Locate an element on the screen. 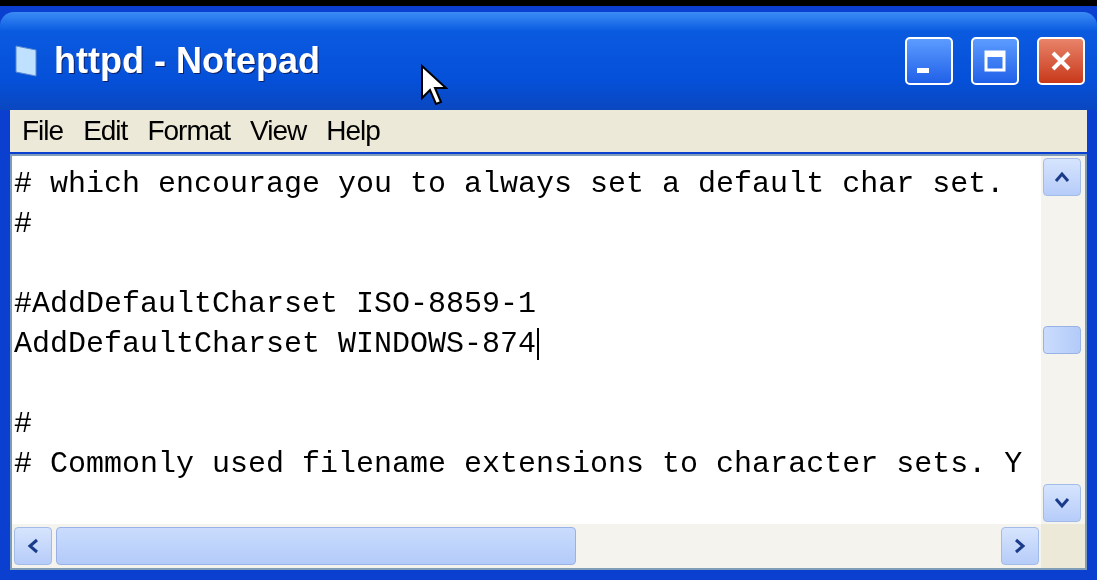 Image resolution: width=1097 pixels, height=580 pixels. close-button is located at coordinates (1061, 61).